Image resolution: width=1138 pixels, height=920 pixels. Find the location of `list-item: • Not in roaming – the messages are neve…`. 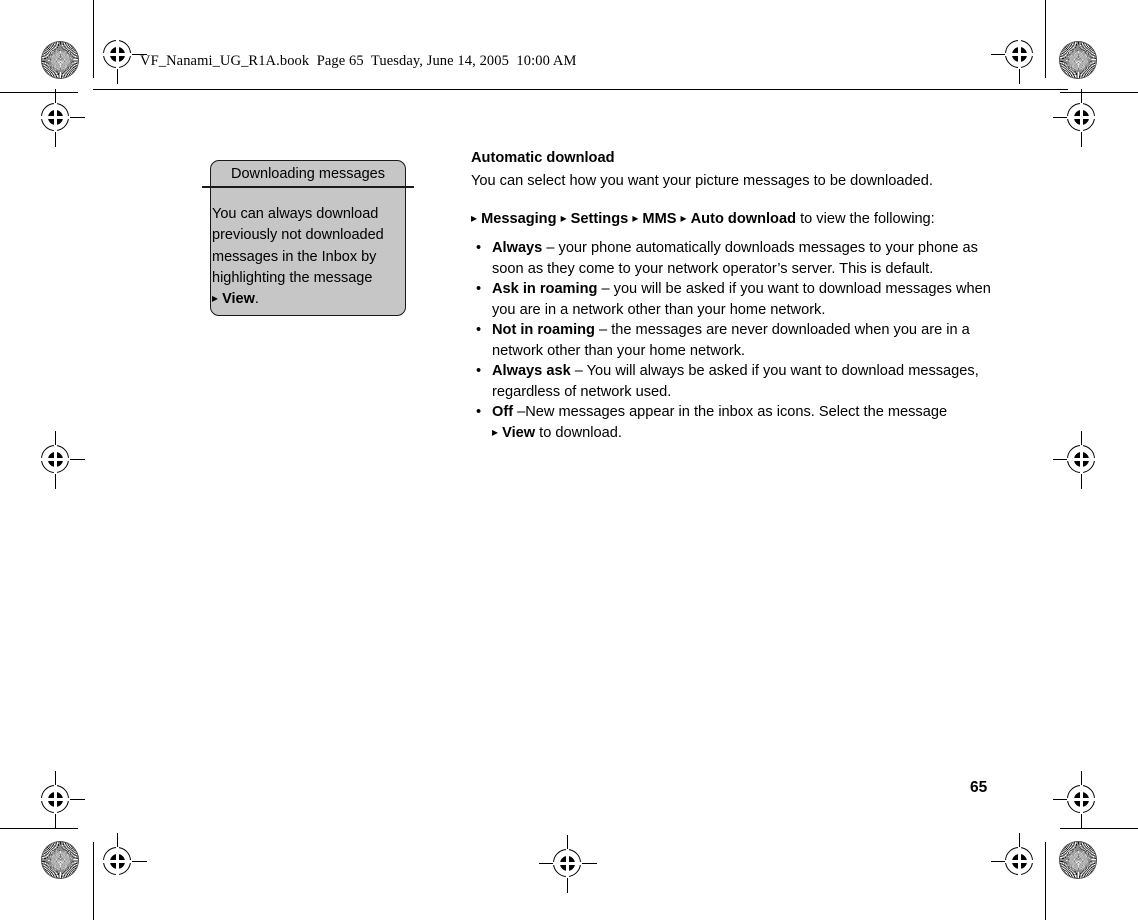

list-item: • Not in roaming – the messages are neve… is located at coordinates (731, 340).